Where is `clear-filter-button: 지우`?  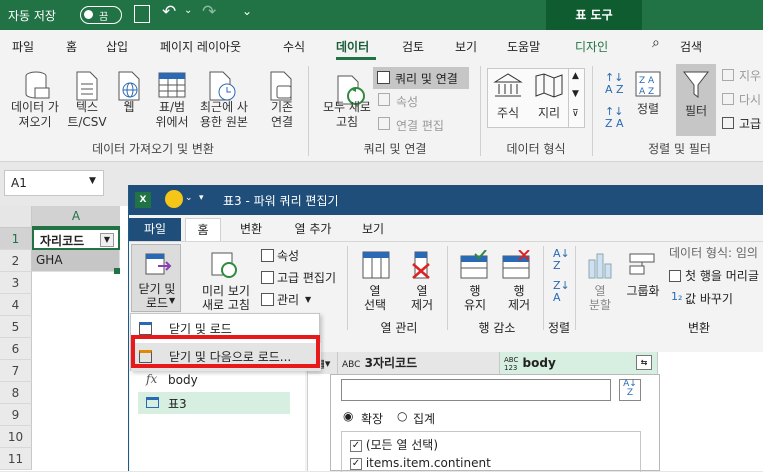 clear-filter-button: 지우 is located at coordinates (750, 75).